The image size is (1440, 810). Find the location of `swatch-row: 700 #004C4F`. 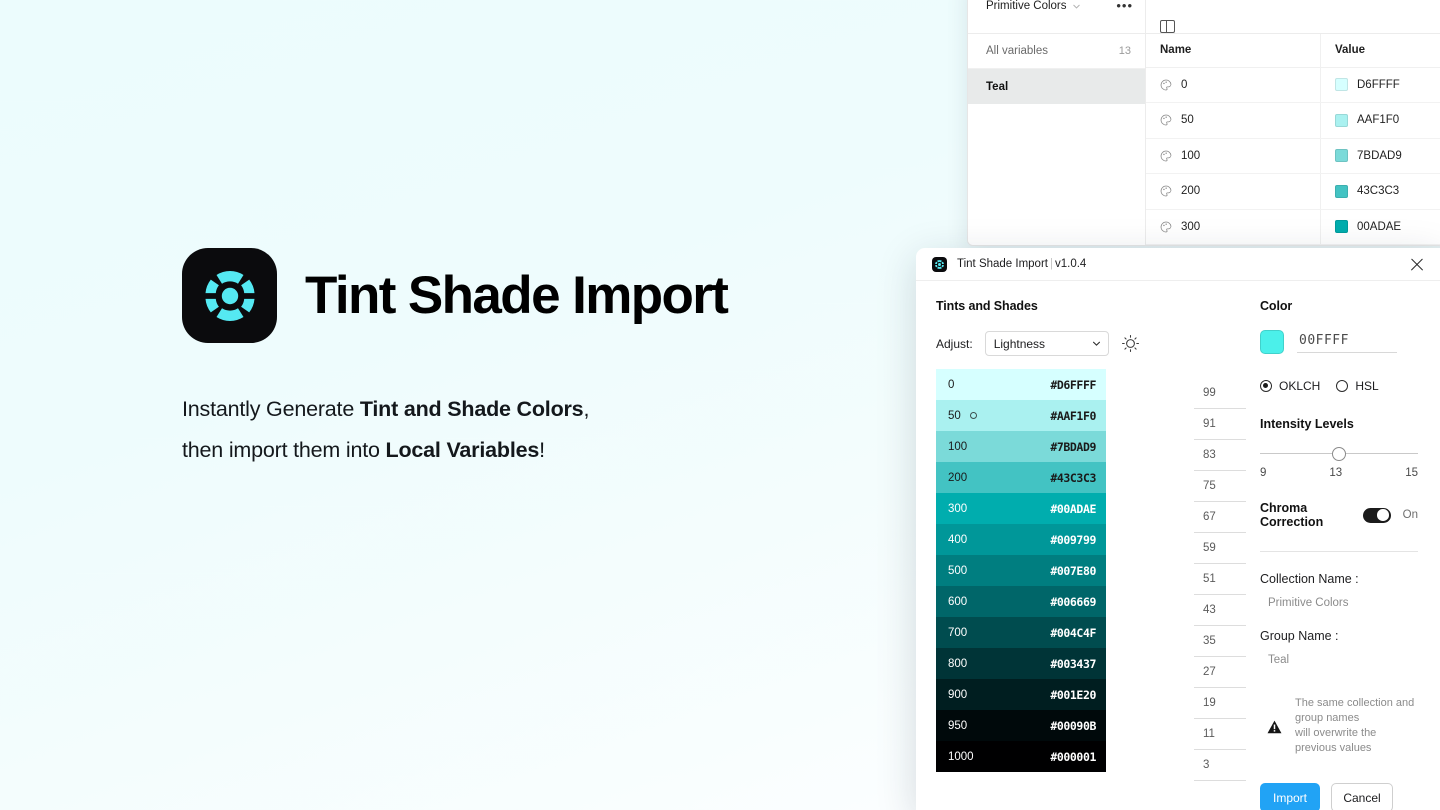

swatch-row: 700 #004C4F is located at coordinates (1021, 632).